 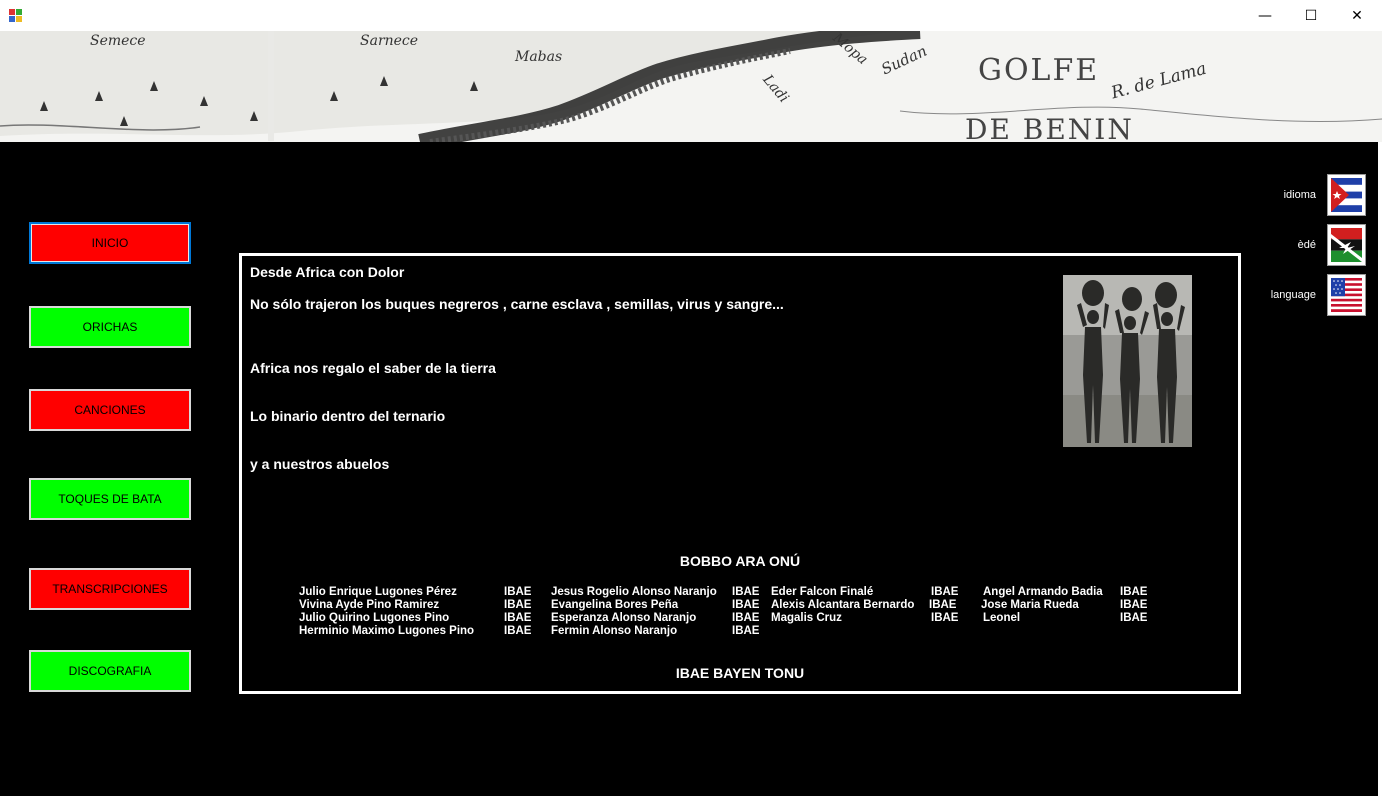 I want to click on nav-button-discografia: DISCOGRAFIA, so click(x=110, y=671).